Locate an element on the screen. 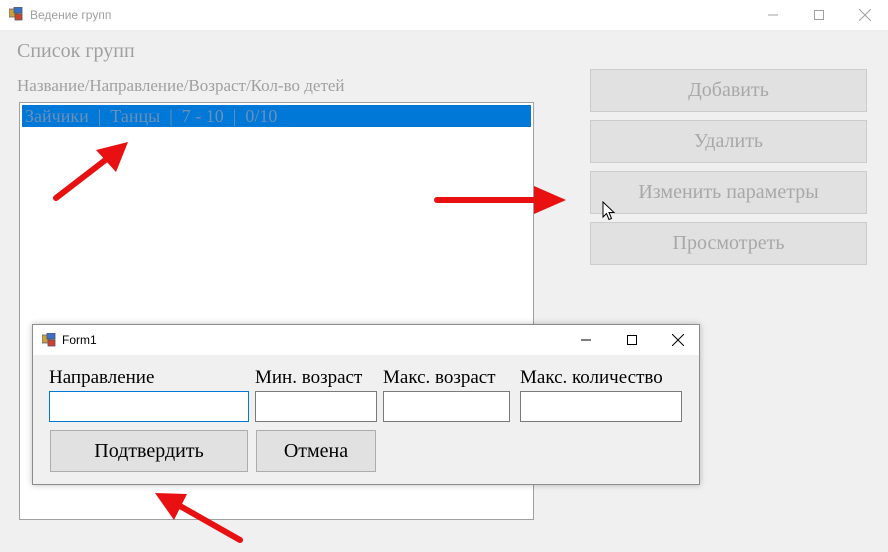  dialog-titlebar: Form1 is located at coordinates (366, 340).